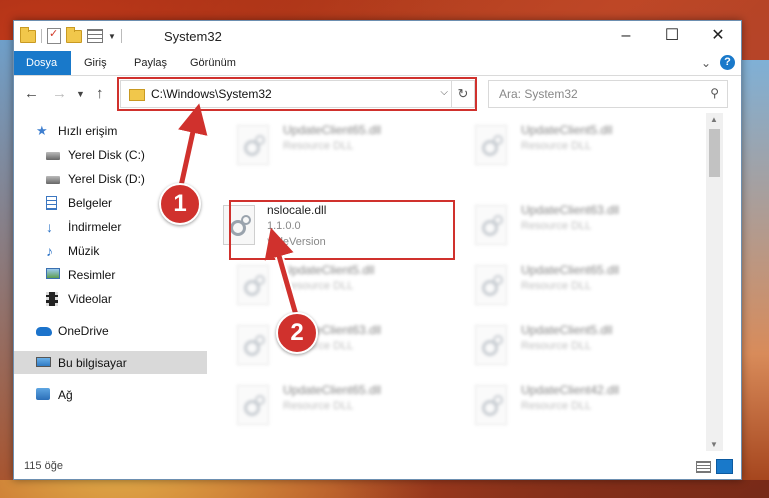 The image size is (769, 498). Describe the element at coordinates (95, 63) in the screenshot. I see `tab-home: Giriş` at that location.